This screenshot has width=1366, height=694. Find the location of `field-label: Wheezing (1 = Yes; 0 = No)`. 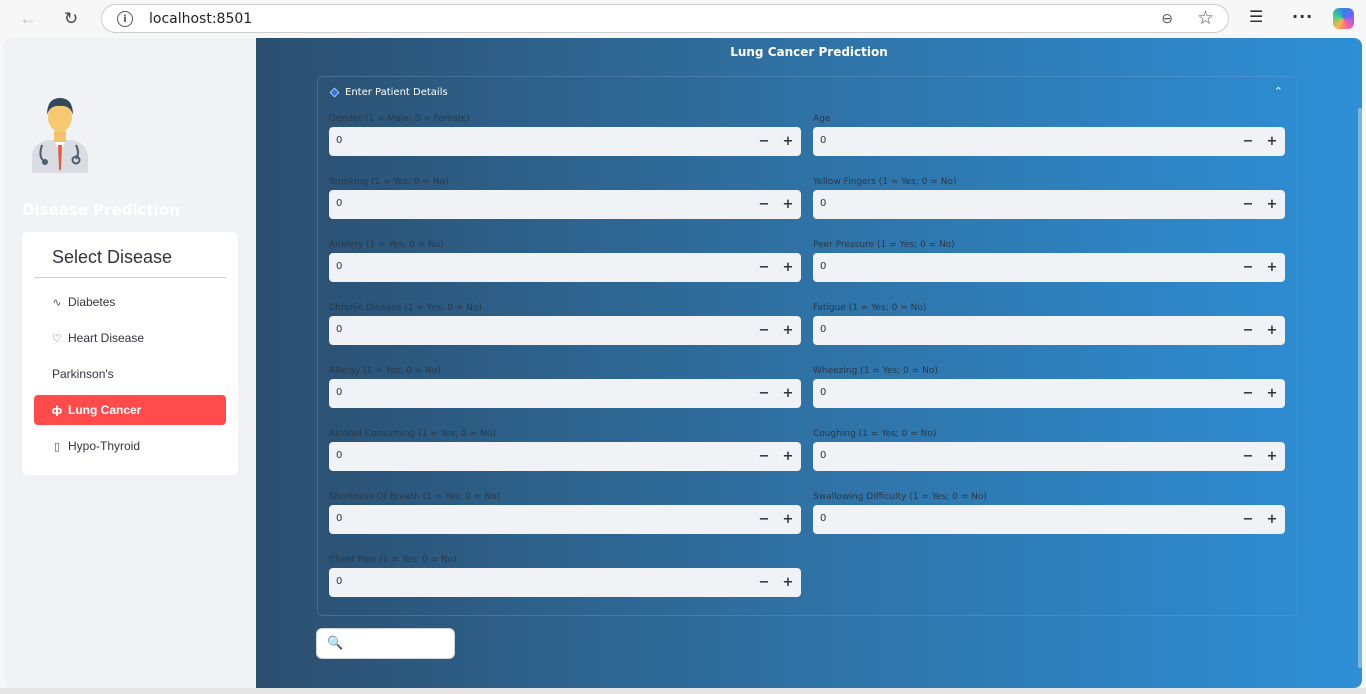

field-label: Wheezing (1 = Yes; 0 = No) is located at coordinates (875, 371).